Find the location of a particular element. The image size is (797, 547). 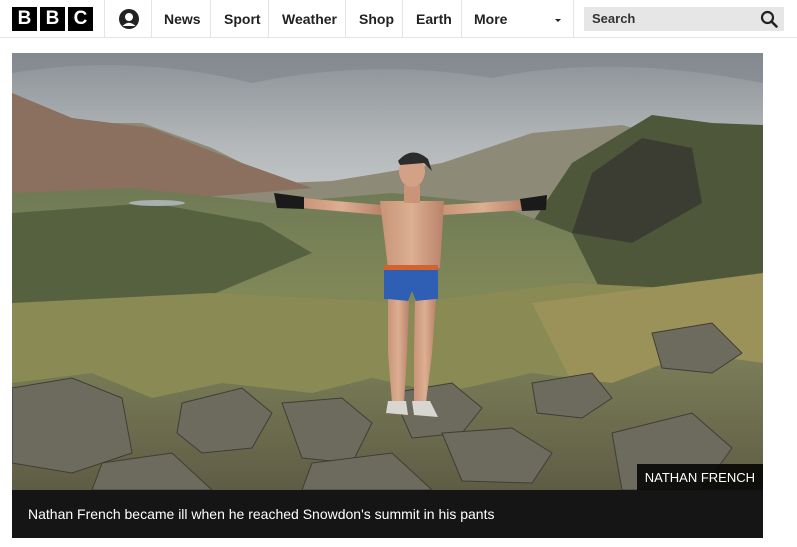

logo-letter: C is located at coordinates (80, 19).